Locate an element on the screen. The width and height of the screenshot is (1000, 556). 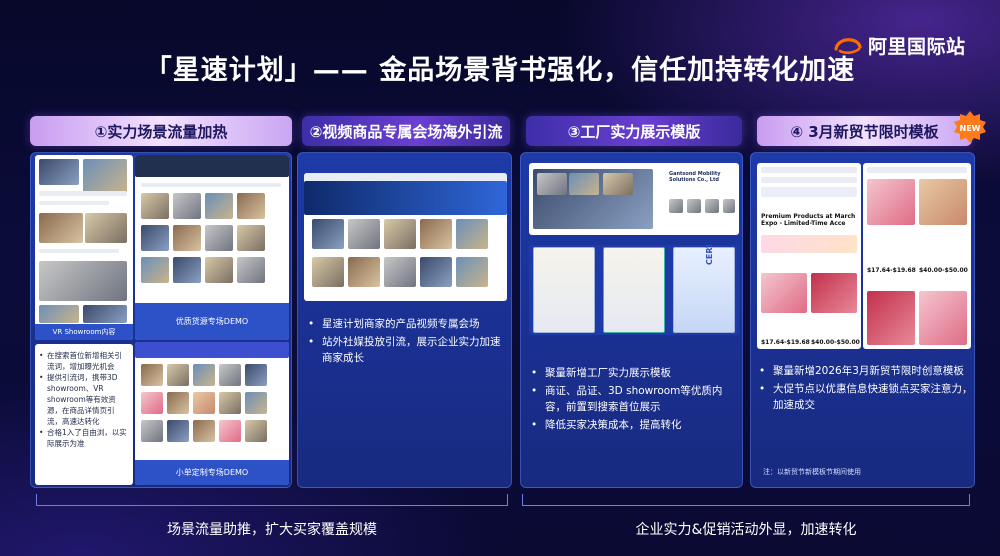
footer-right-text: 企业实力&促销活动外显，加速转化 is located at coordinates (746, 530).